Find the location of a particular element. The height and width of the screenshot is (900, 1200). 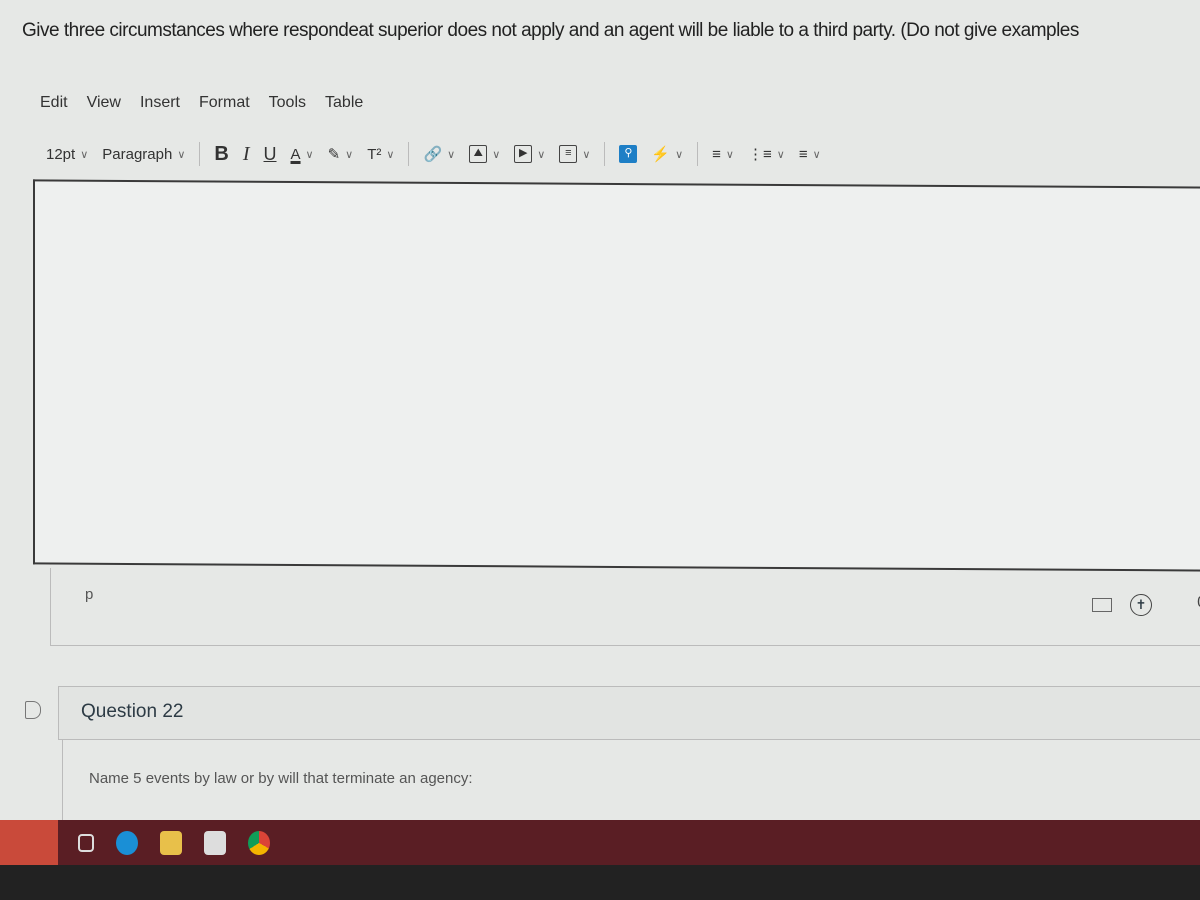

superscript-button: T² ∨ is located at coordinates (380, 154).